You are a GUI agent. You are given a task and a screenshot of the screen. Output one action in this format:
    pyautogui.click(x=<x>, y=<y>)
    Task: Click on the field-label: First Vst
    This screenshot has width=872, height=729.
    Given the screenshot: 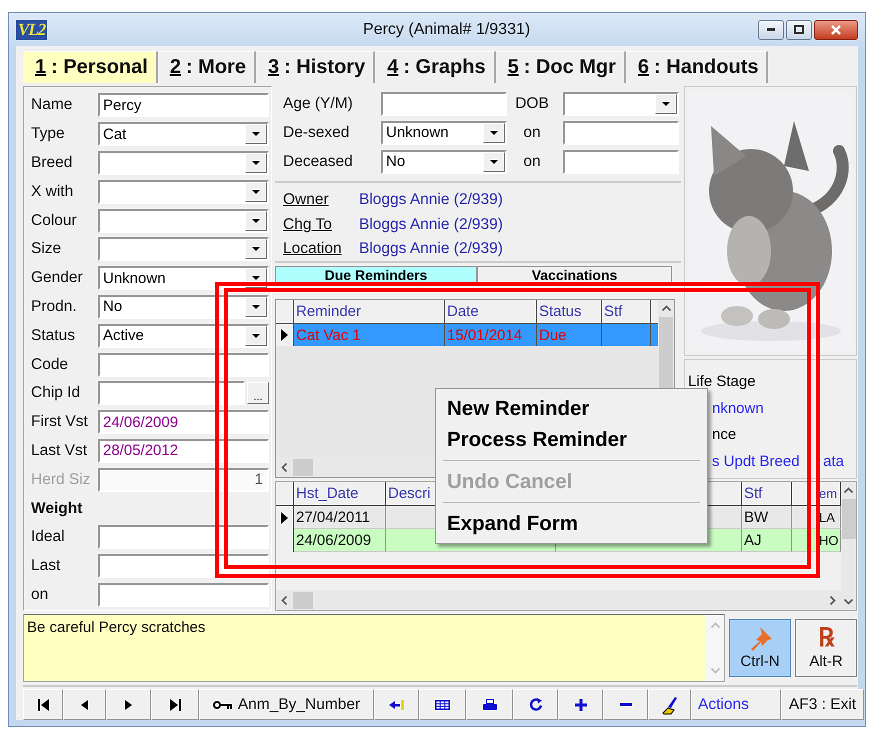 What is the action you would take?
    pyautogui.click(x=60, y=422)
    